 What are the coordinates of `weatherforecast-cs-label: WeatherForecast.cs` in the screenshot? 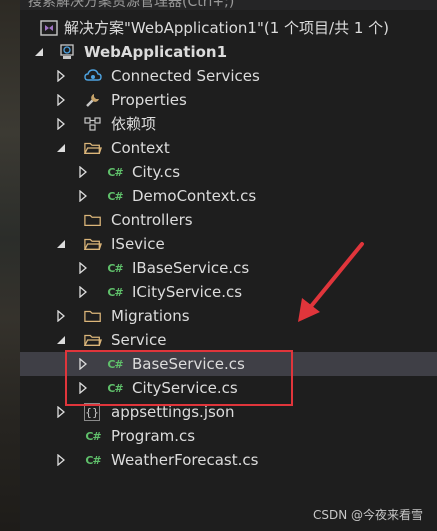 It's located at (185, 460).